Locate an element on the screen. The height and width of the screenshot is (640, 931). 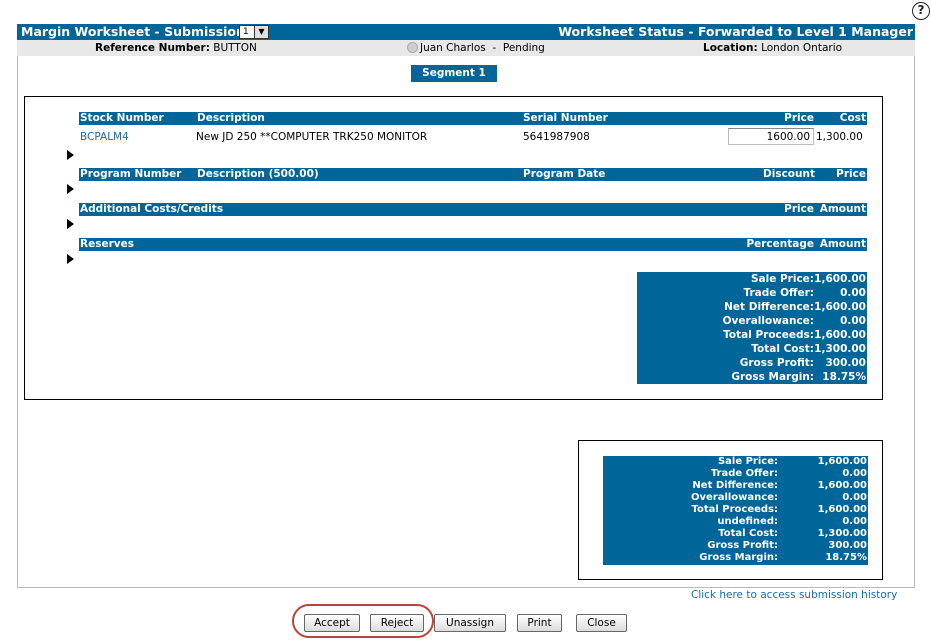
stock-cost: 1,300.00 is located at coordinates (839, 137).